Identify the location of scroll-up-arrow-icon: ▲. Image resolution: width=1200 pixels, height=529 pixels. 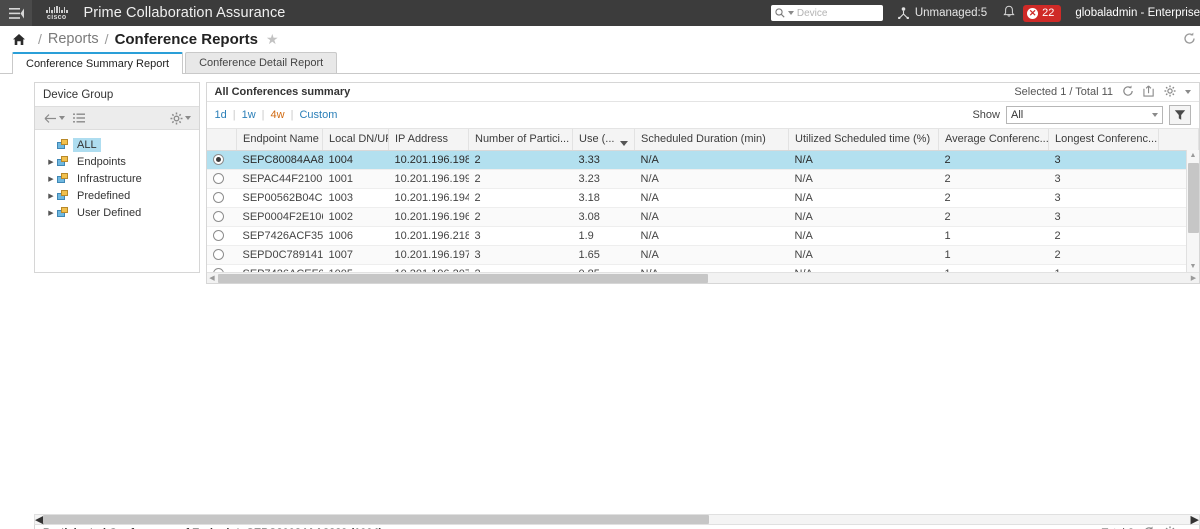
(1193, 155).